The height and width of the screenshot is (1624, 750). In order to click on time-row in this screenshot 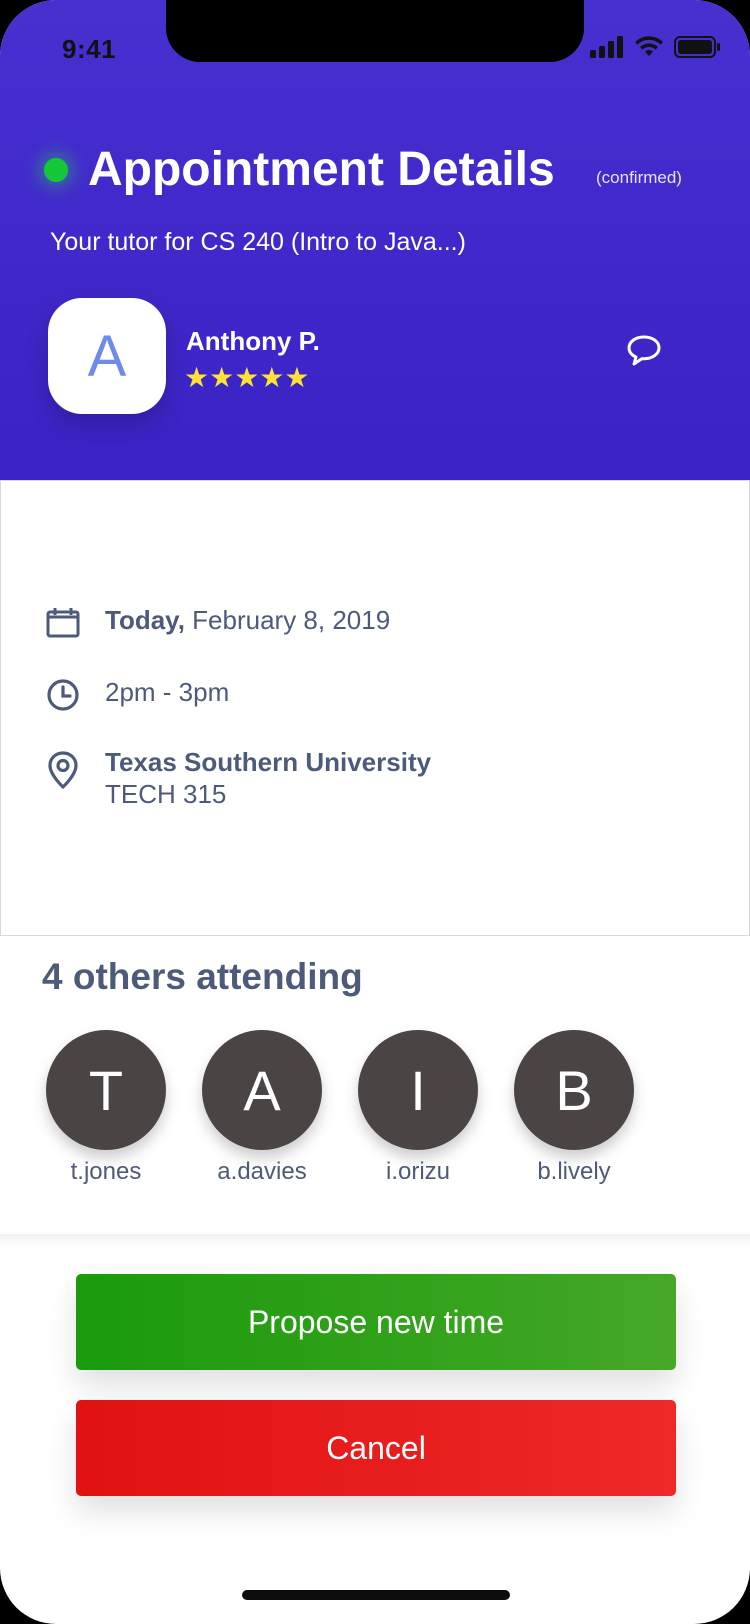, I will do `click(63, 695)`.